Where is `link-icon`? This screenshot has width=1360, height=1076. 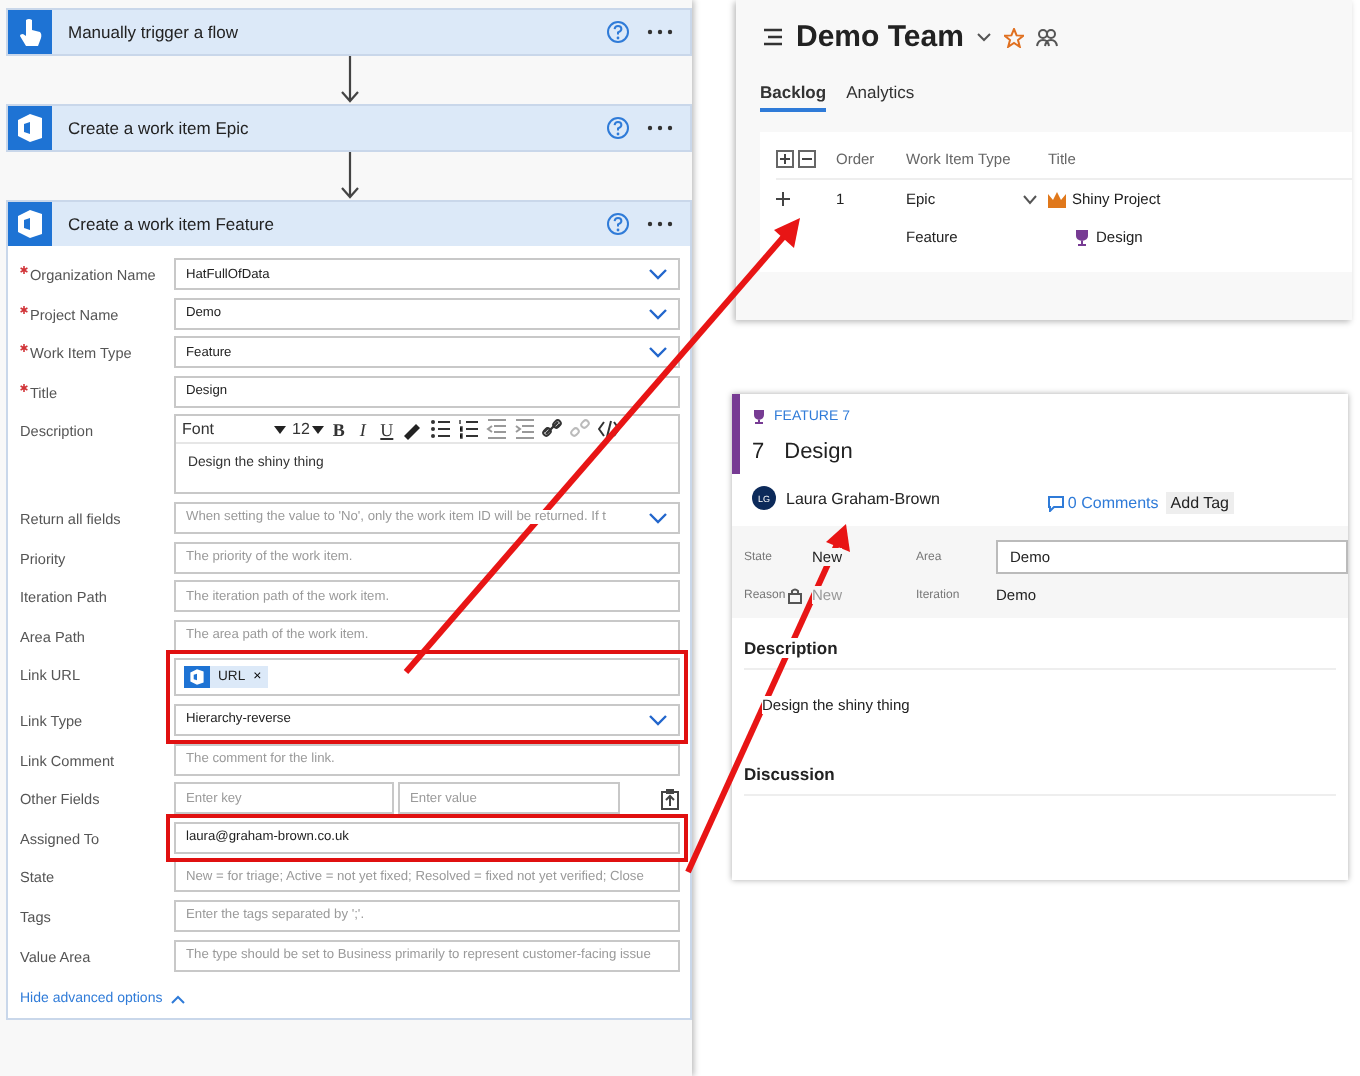 link-icon is located at coordinates (552, 429).